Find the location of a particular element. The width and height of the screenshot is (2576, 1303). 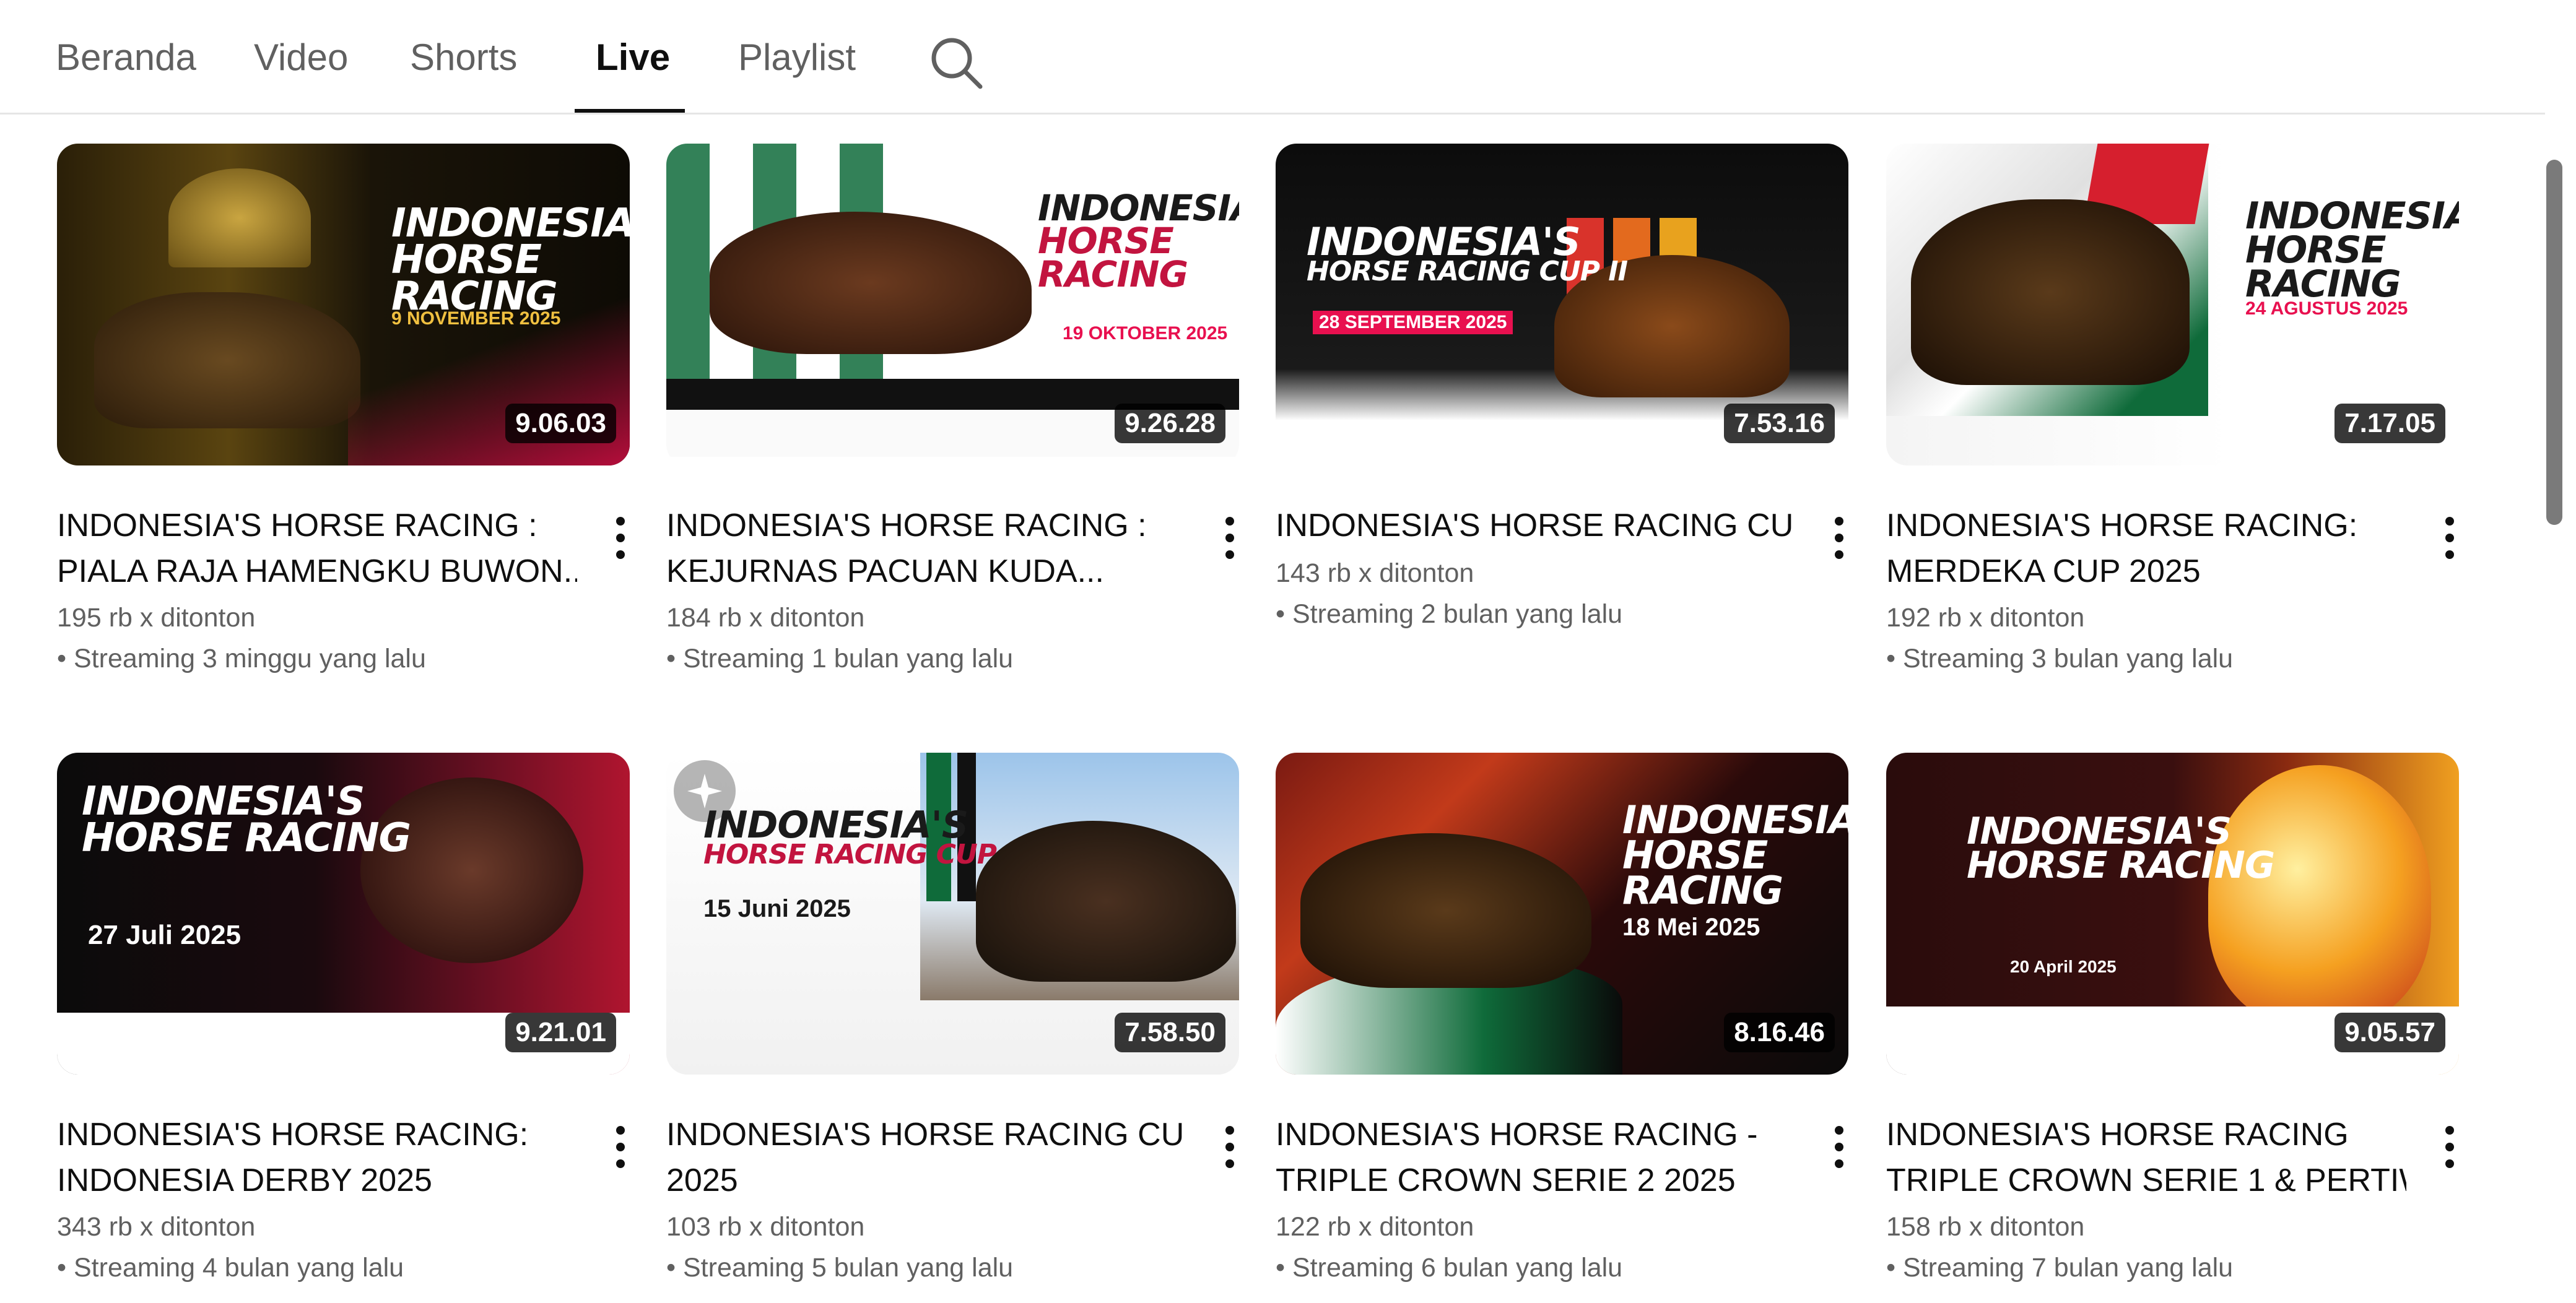

view-count: 122 rb x ditonton is located at coordinates (1375, 1227).